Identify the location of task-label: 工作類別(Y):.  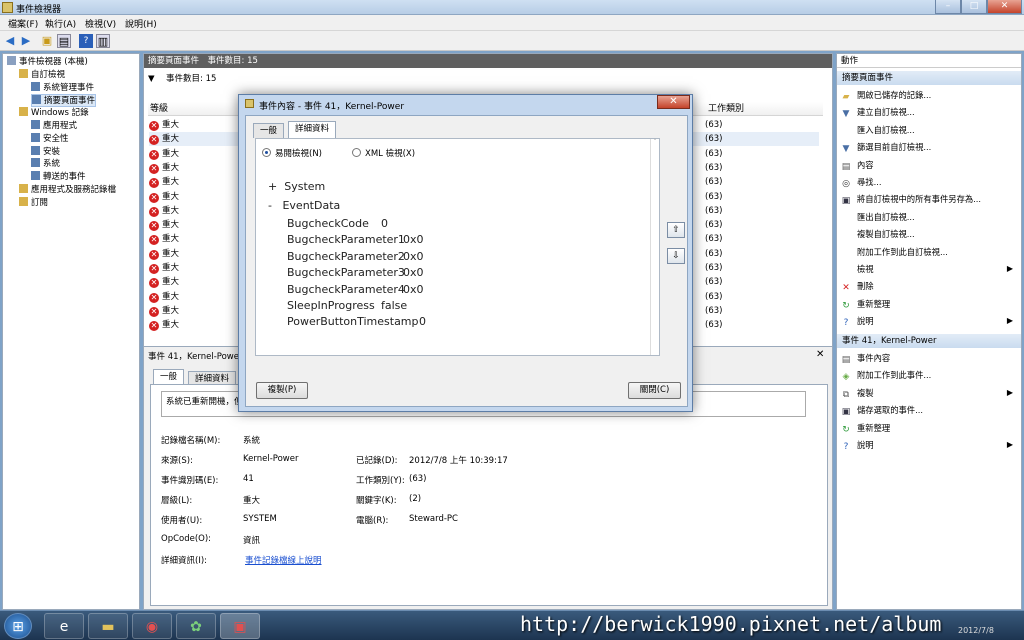
(380, 481).